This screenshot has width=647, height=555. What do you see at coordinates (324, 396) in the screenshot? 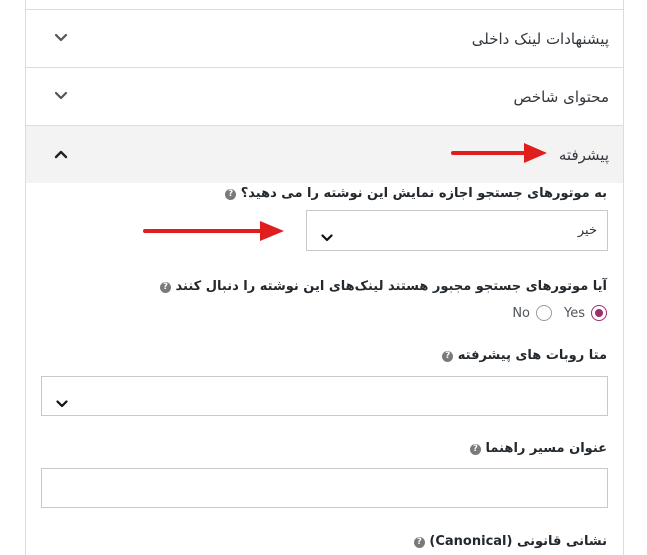
I see `meta-robots-select` at bounding box center [324, 396].